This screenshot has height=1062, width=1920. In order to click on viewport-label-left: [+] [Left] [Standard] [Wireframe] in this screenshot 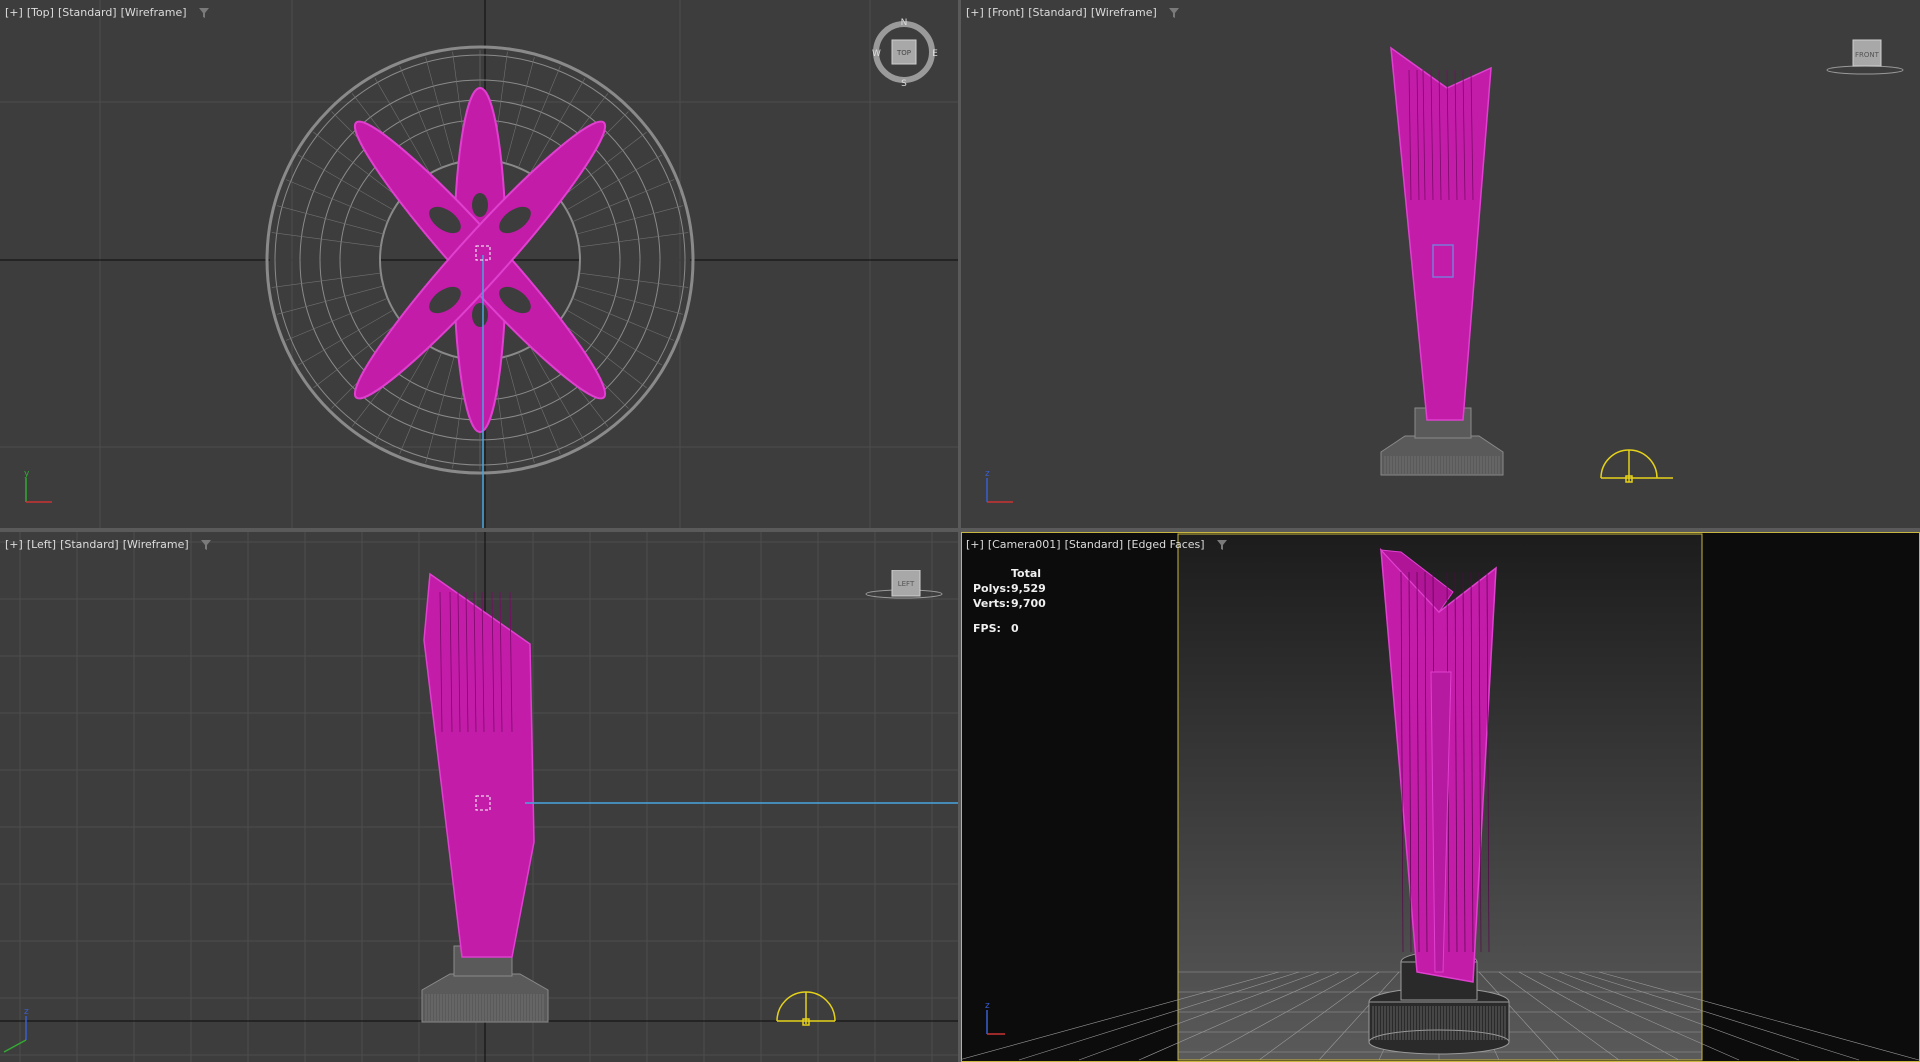, I will do `click(108, 544)`.